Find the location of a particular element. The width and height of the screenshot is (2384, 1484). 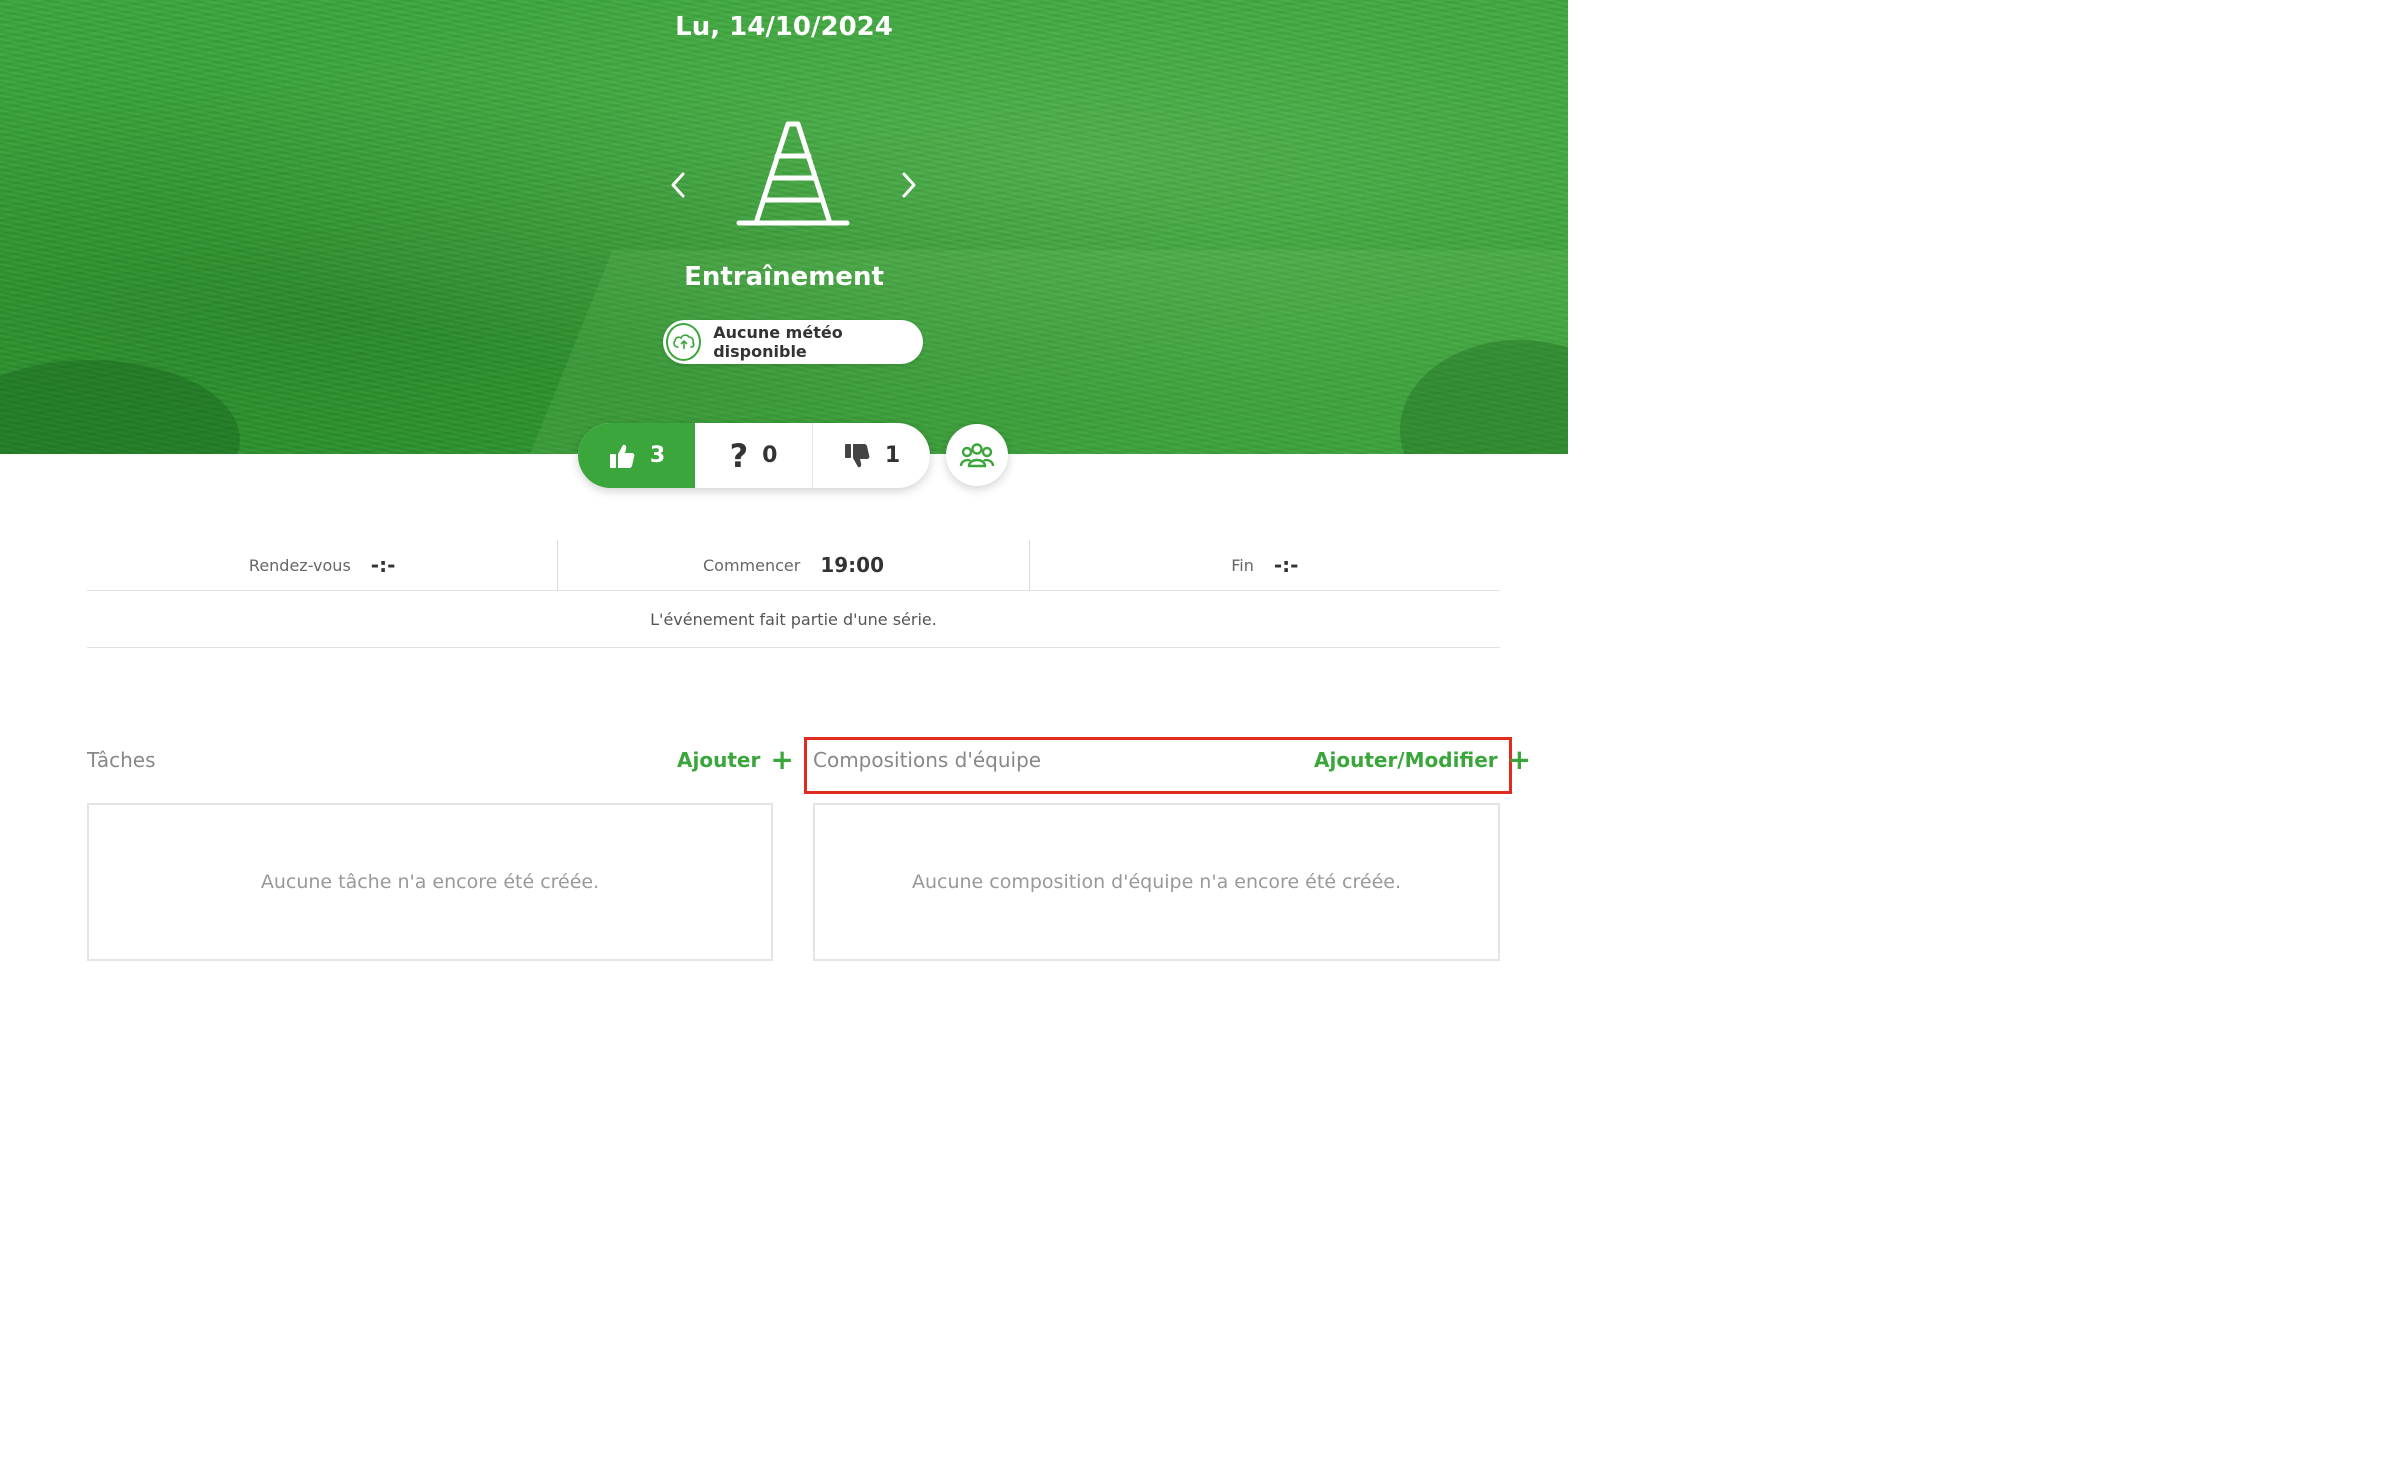

question-mark-icon: ? is located at coordinates (739, 455).